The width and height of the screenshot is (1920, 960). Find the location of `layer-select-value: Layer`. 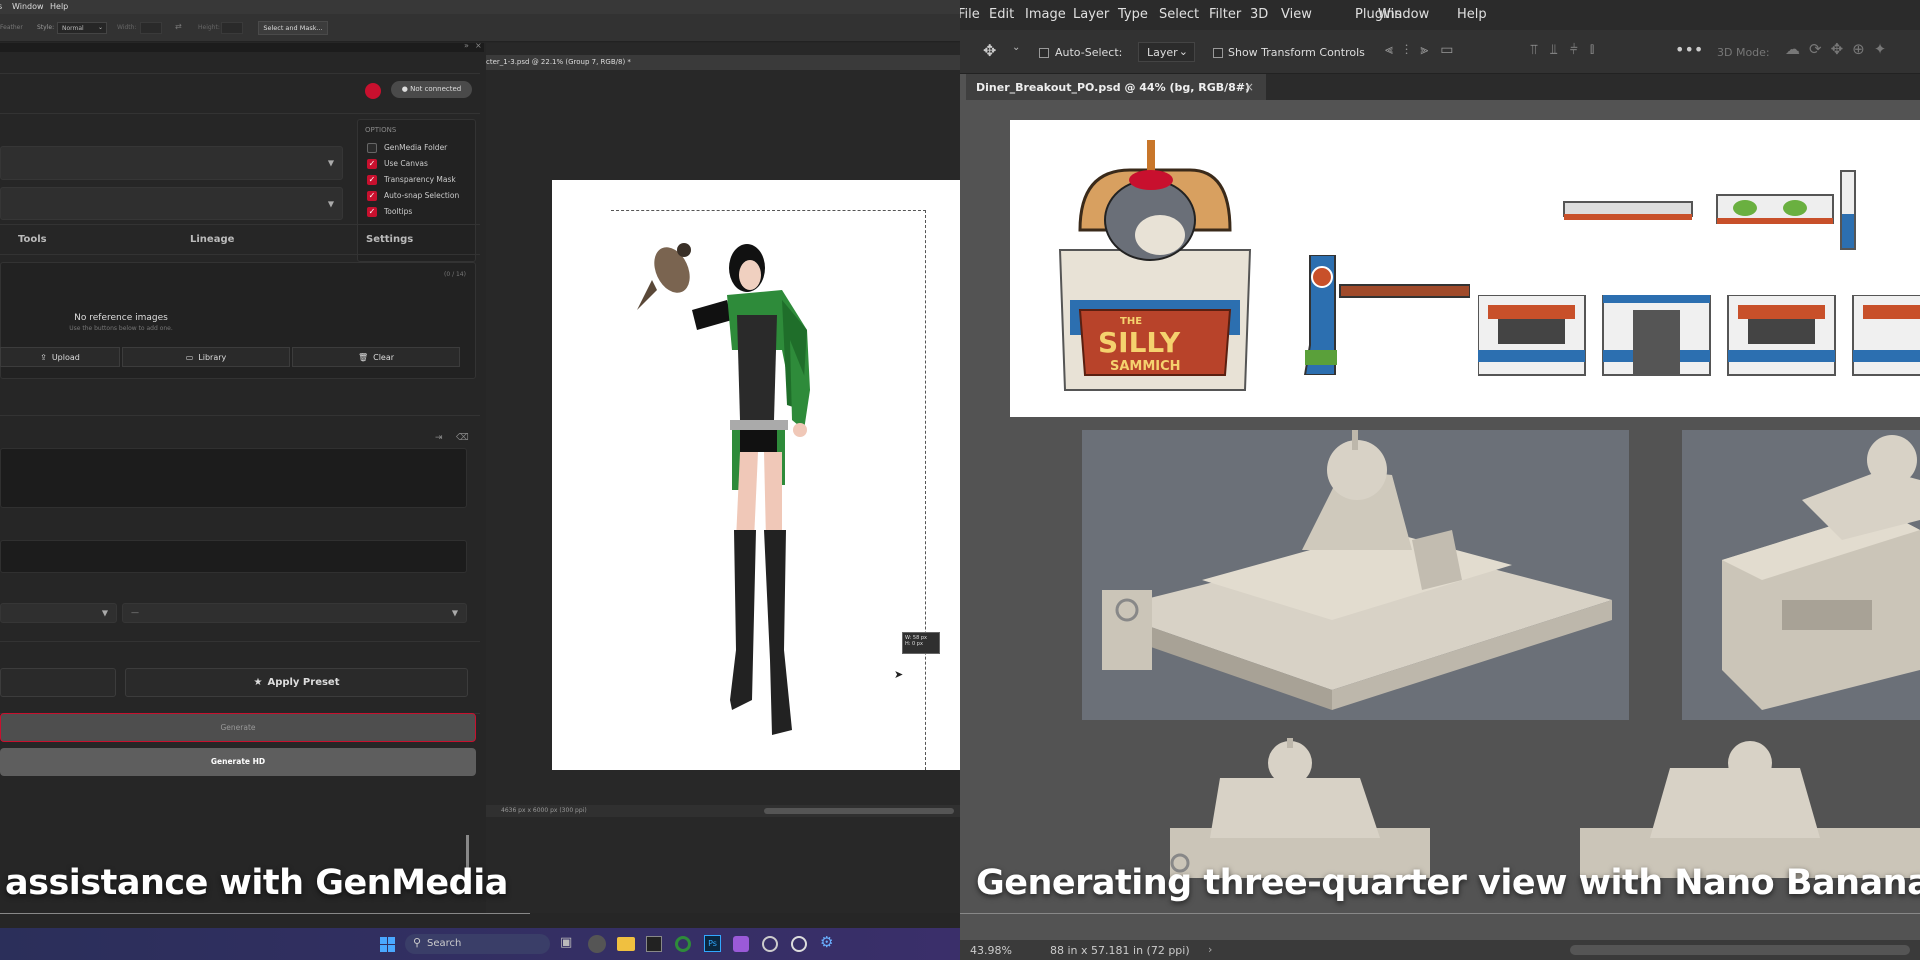

layer-select-value: Layer is located at coordinates (1162, 52).